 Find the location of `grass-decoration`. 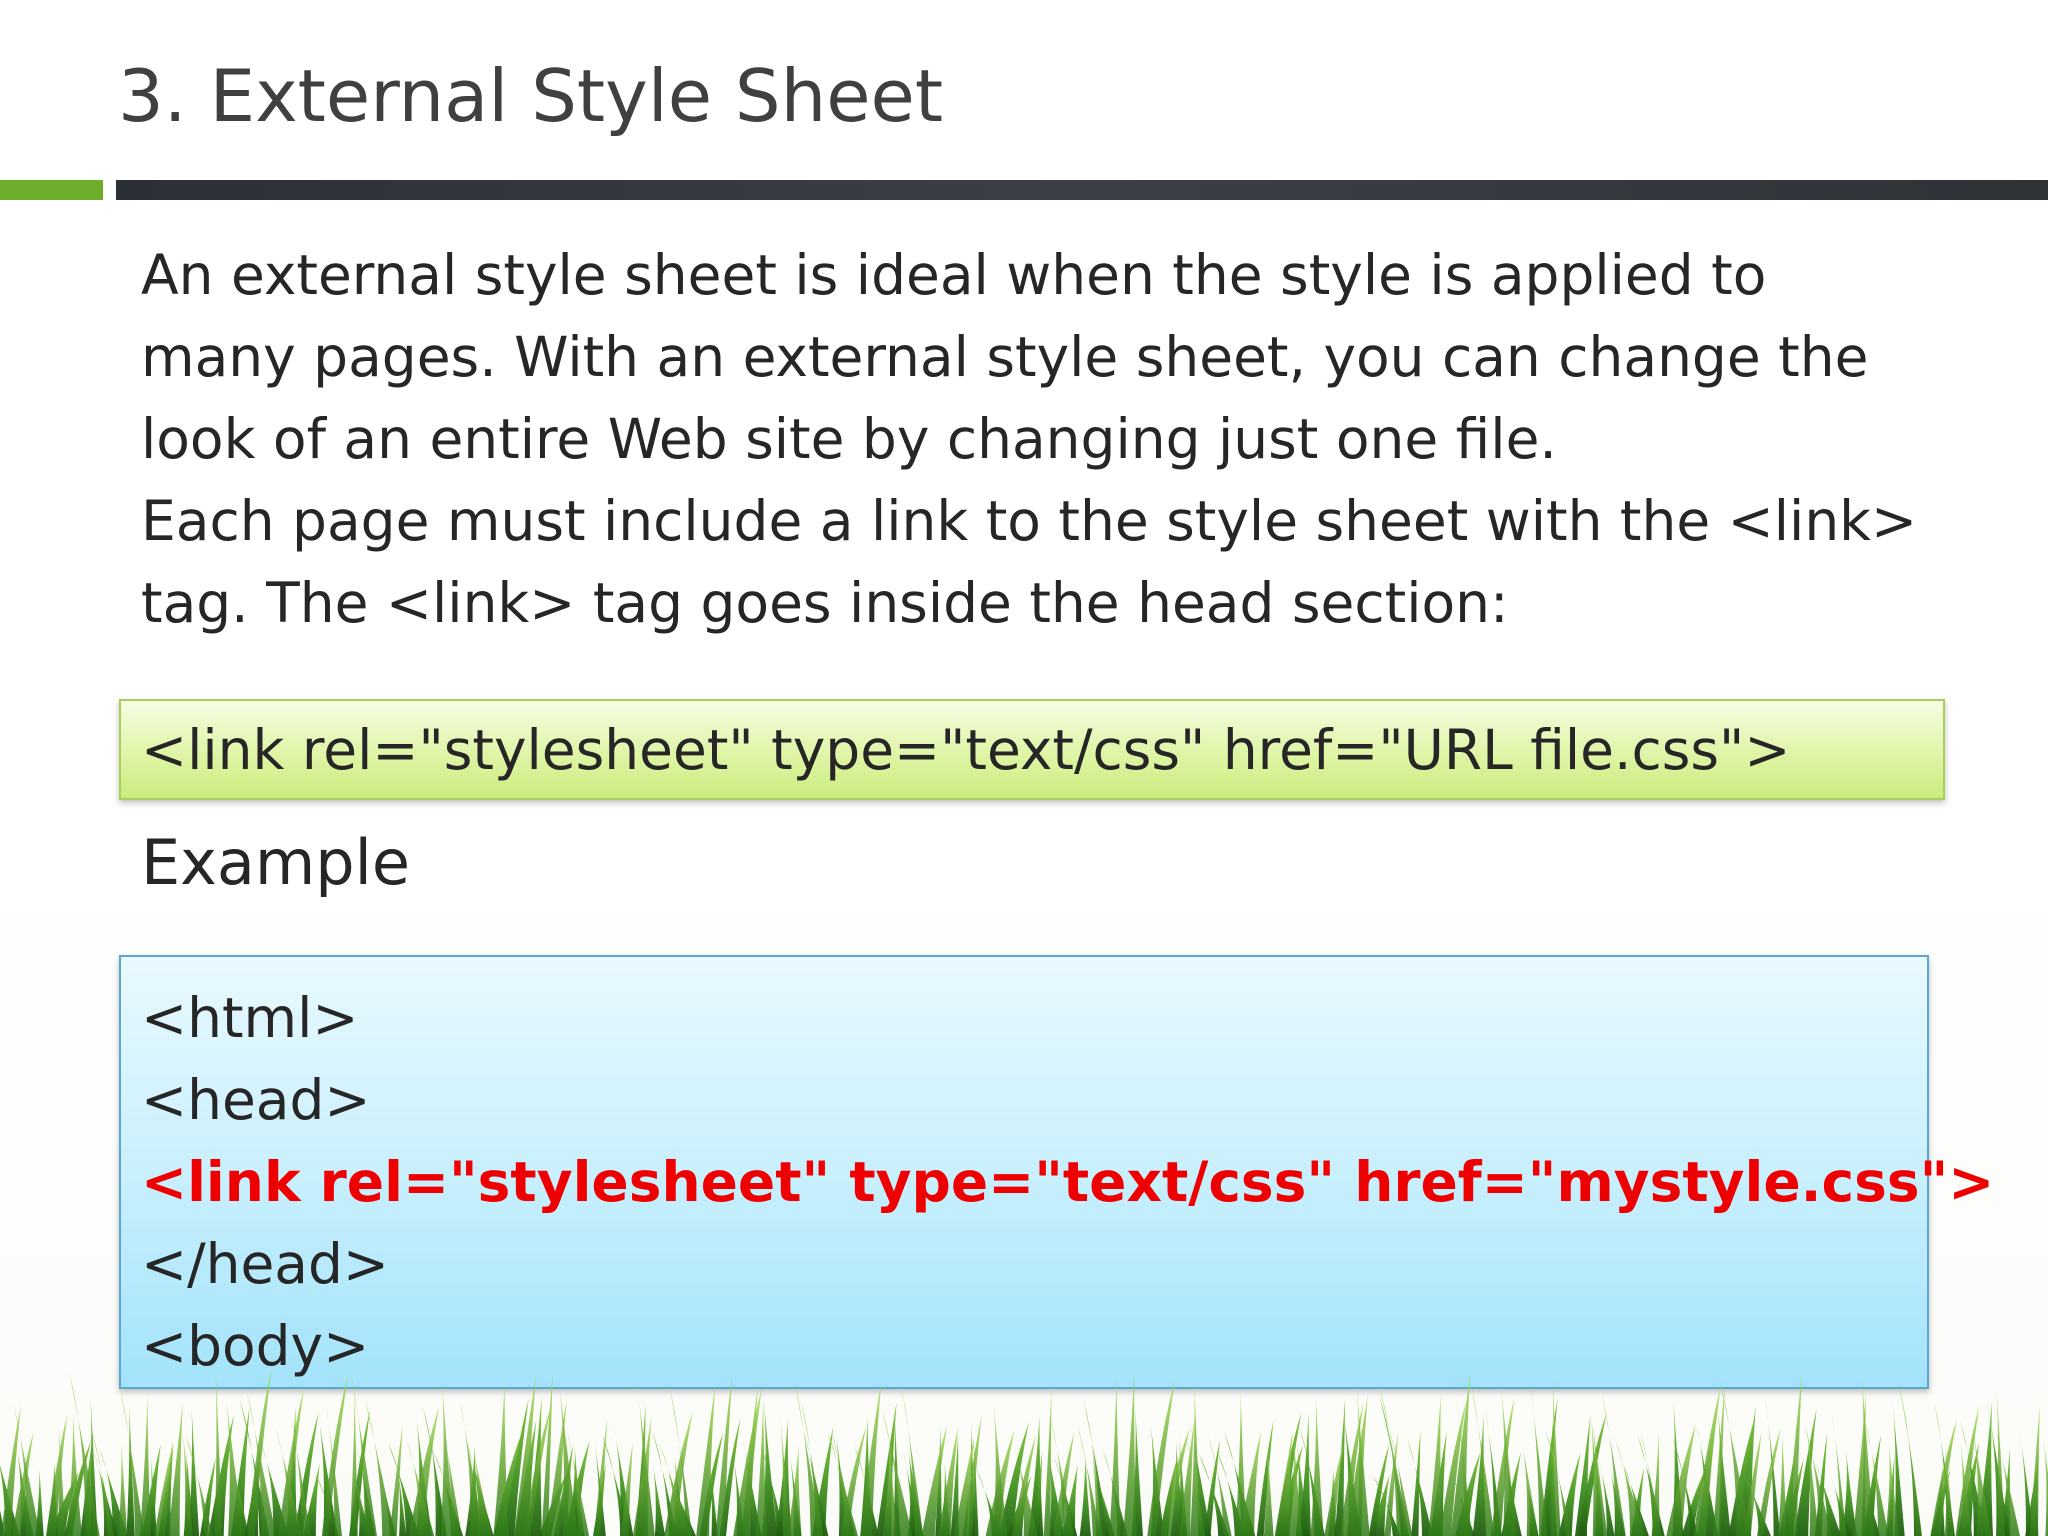

grass-decoration is located at coordinates (1024, 1453).